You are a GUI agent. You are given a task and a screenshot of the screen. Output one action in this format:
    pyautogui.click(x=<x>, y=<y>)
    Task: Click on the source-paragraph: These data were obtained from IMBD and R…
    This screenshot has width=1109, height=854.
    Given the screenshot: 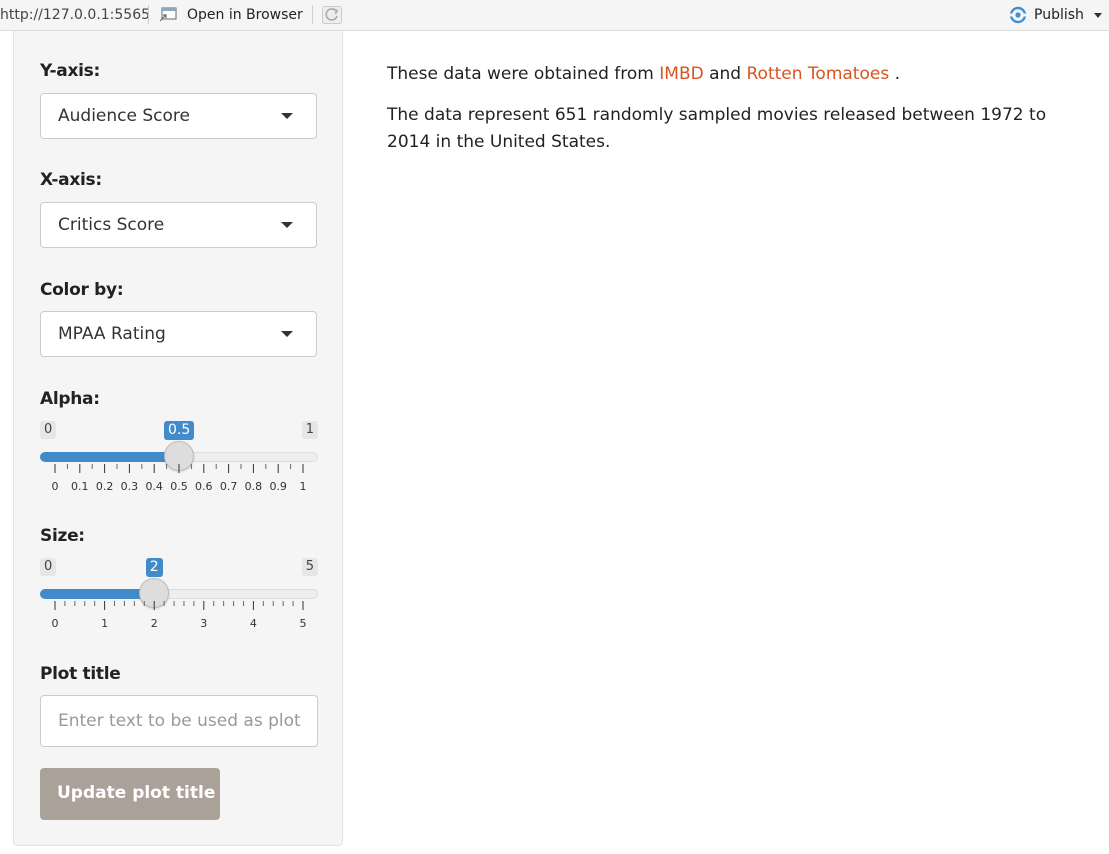 What is the action you would take?
    pyautogui.click(x=732, y=74)
    